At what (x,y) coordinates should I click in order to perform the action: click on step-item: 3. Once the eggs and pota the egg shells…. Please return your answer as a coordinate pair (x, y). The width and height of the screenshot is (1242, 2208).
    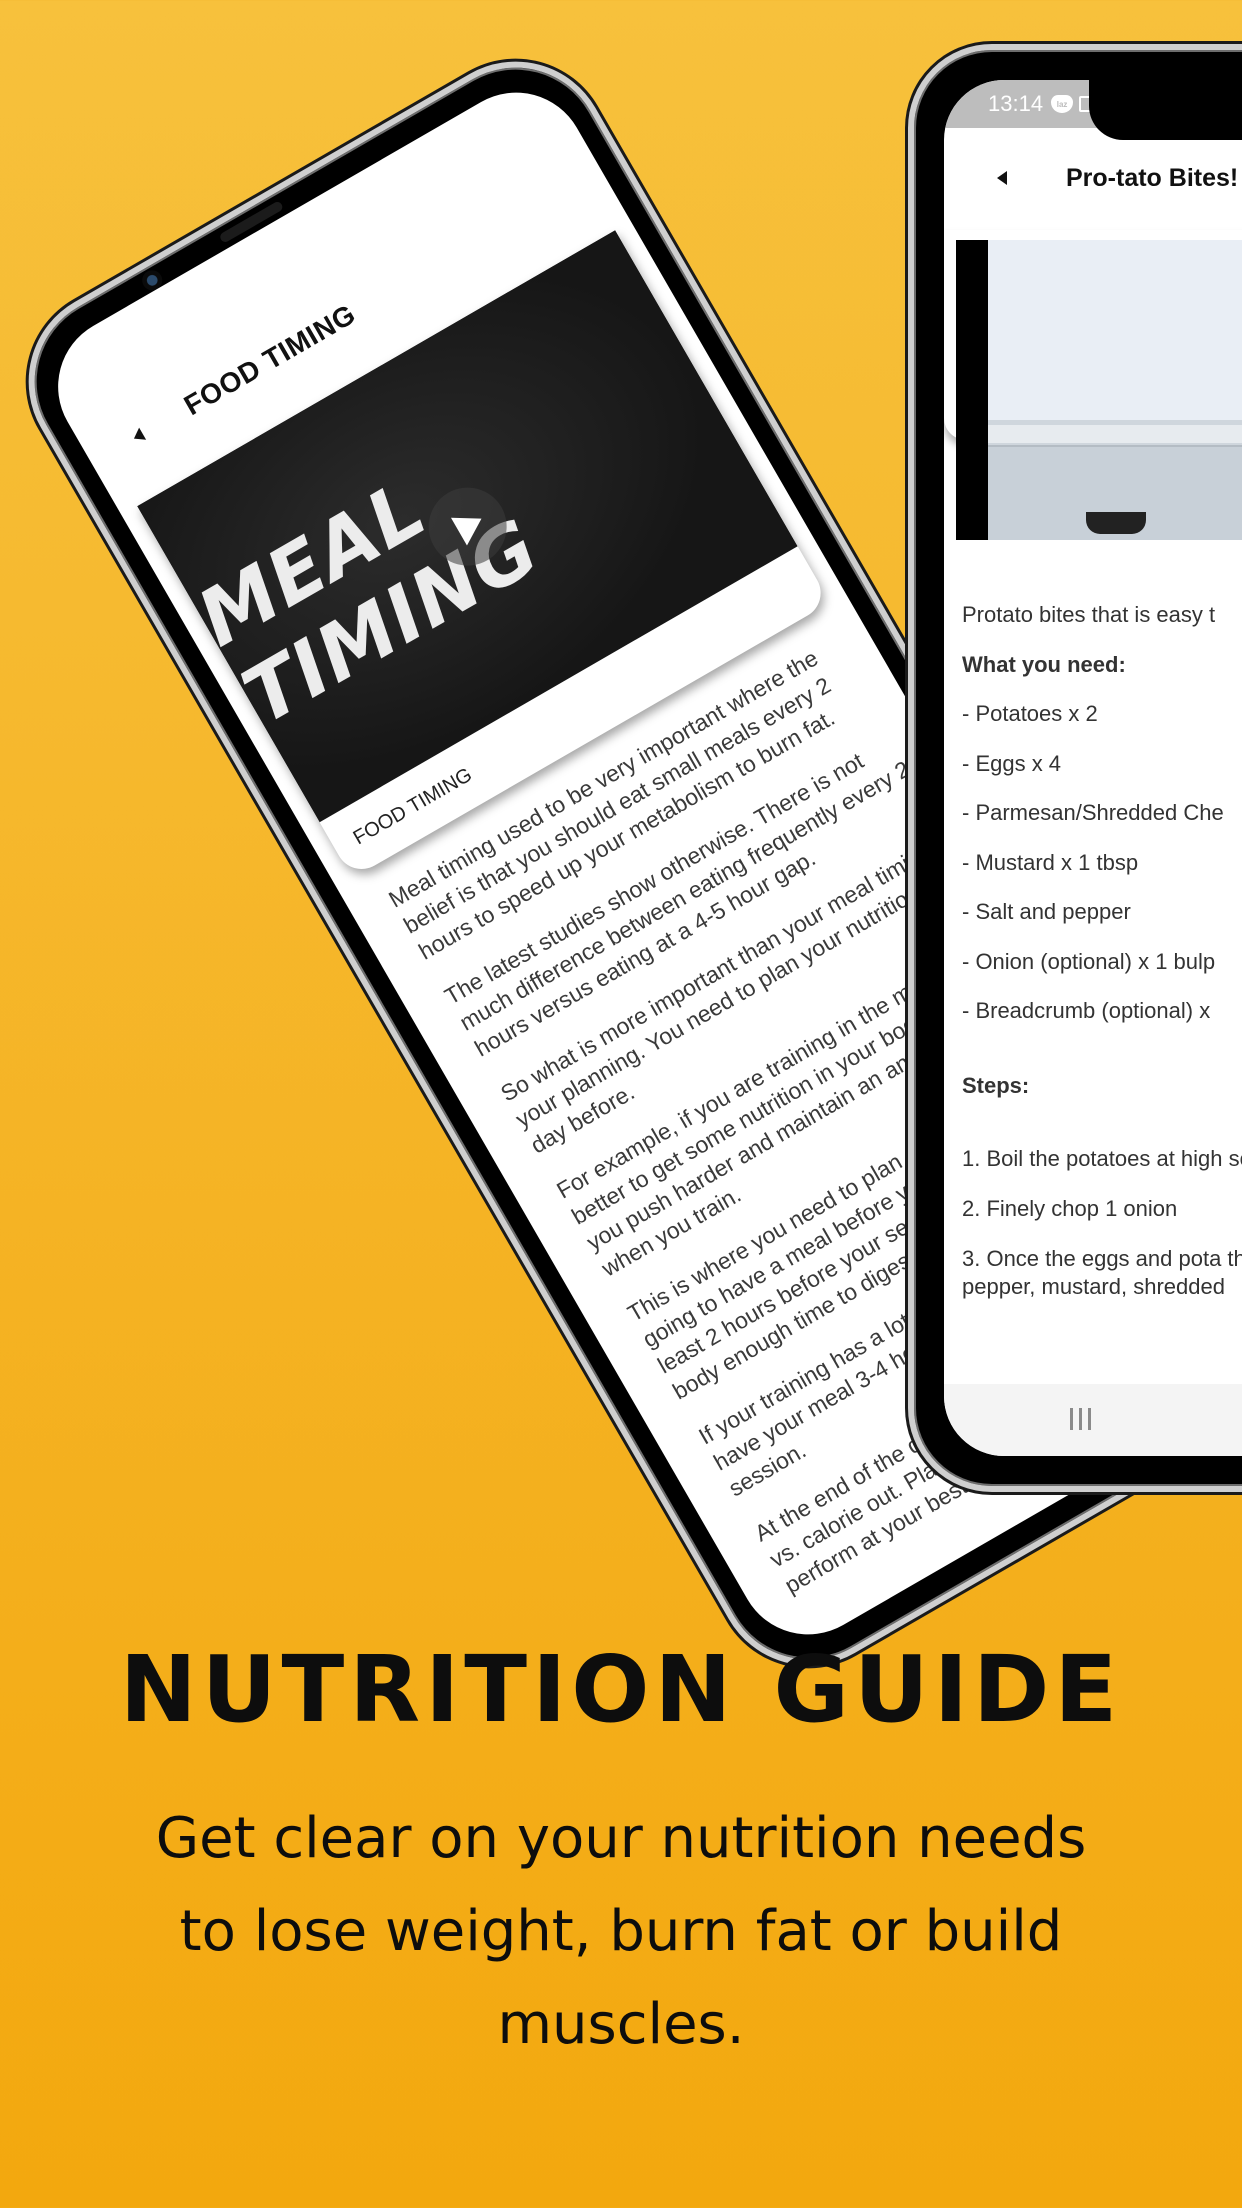
    Looking at the image, I should click on (1102, 1272).